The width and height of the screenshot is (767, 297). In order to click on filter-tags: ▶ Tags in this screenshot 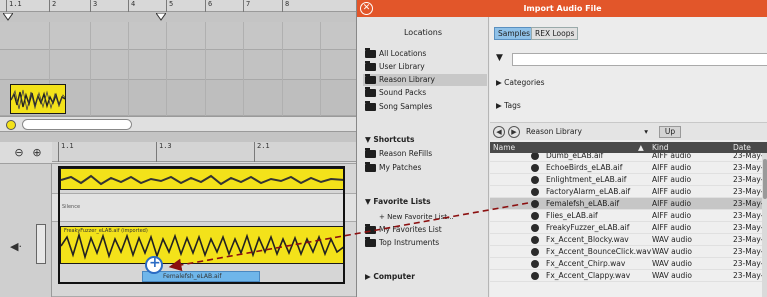, I will do `click(508, 105)`.